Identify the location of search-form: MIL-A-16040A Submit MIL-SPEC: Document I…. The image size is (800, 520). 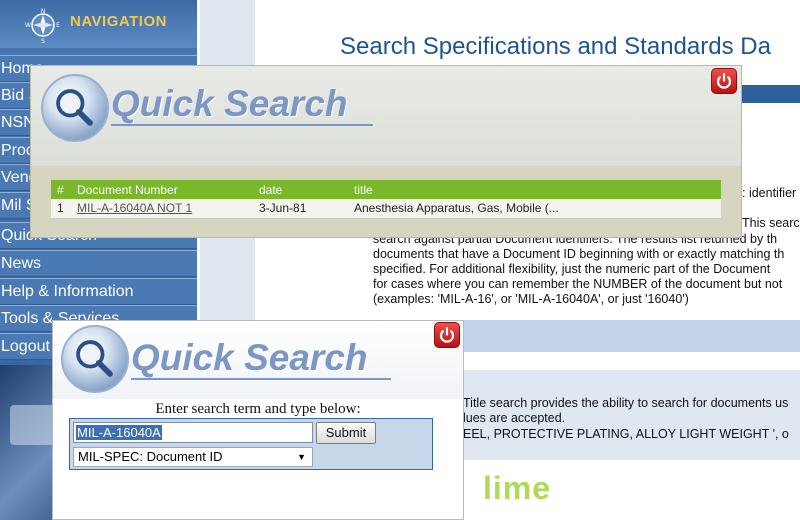
(251, 444).